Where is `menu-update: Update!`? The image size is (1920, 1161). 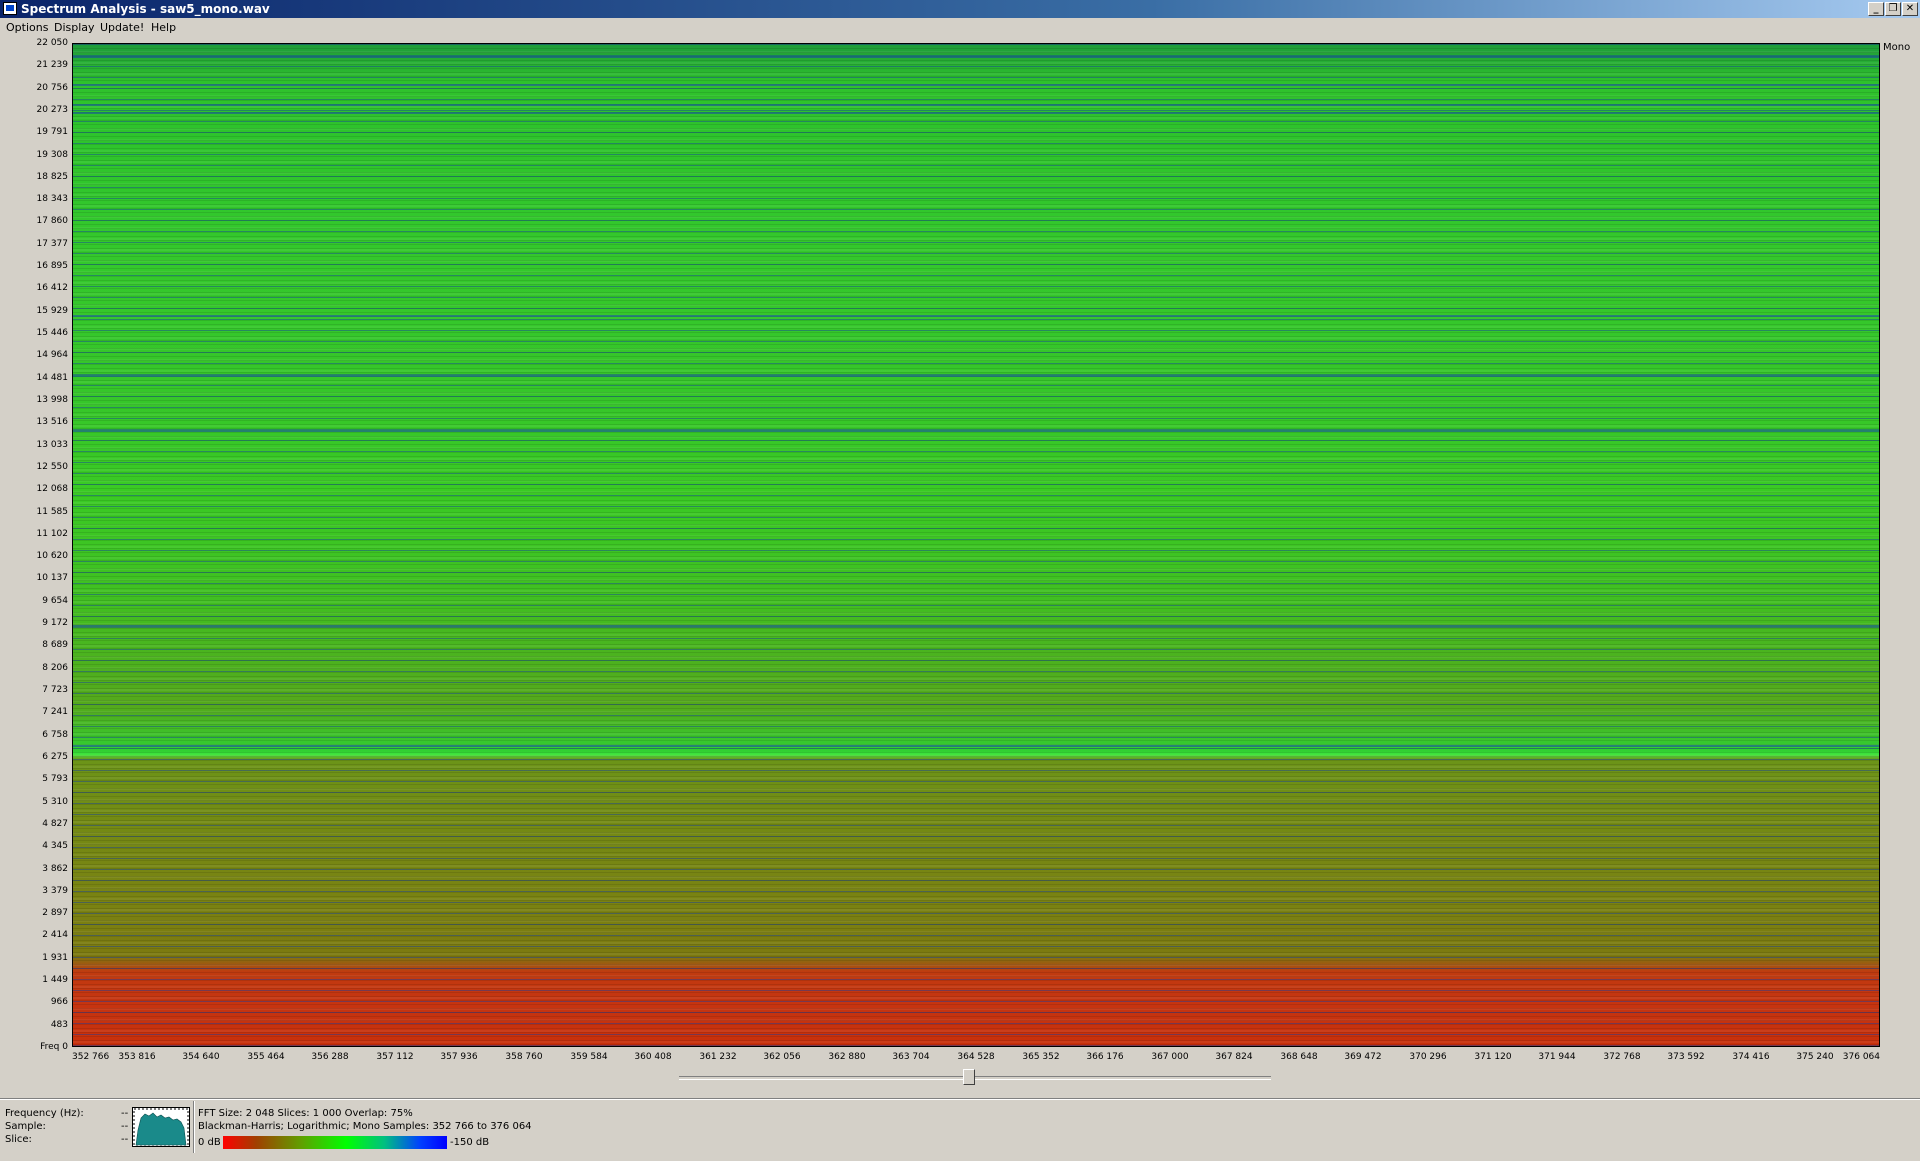 menu-update: Update! is located at coordinates (122, 27).